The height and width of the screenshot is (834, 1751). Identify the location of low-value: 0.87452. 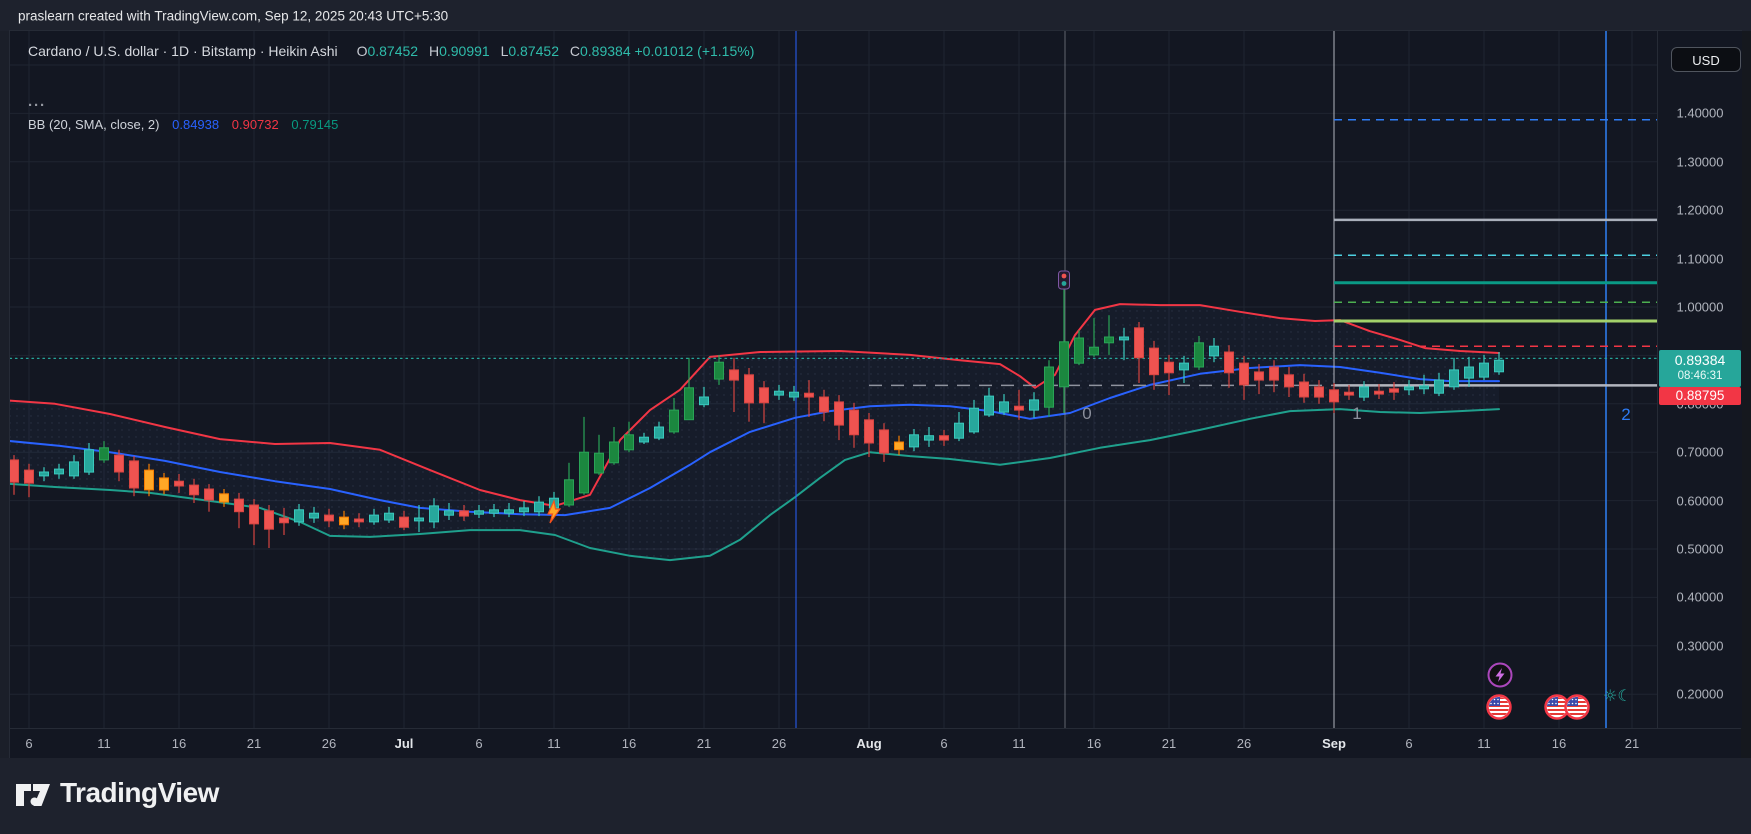
(533, 51).